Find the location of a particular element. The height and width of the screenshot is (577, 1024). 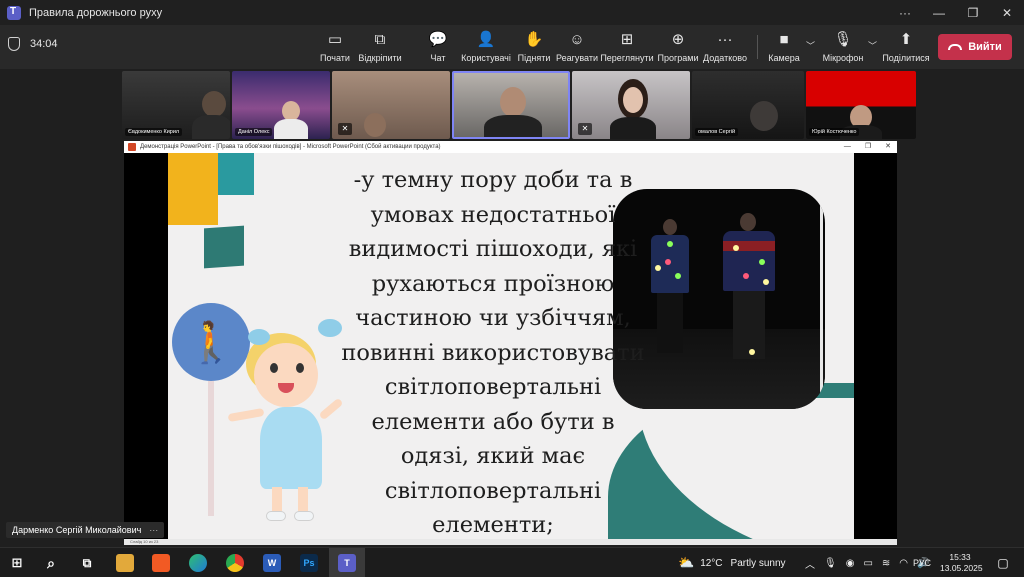

language-indicator: РУС is located at coordinates (922, 562).